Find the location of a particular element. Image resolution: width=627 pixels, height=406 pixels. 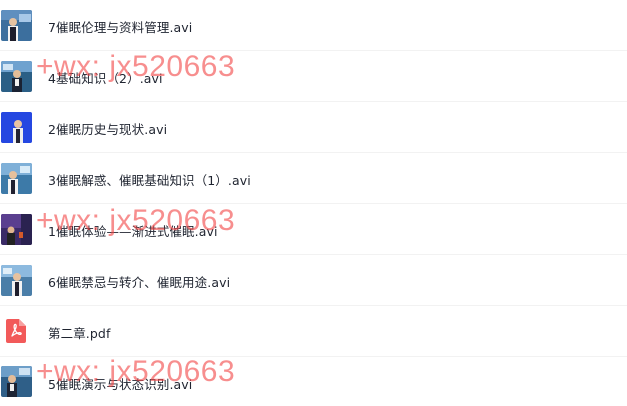

file-row: 5催眠演示与状态识别.avi is located at coordinates (313, 381).